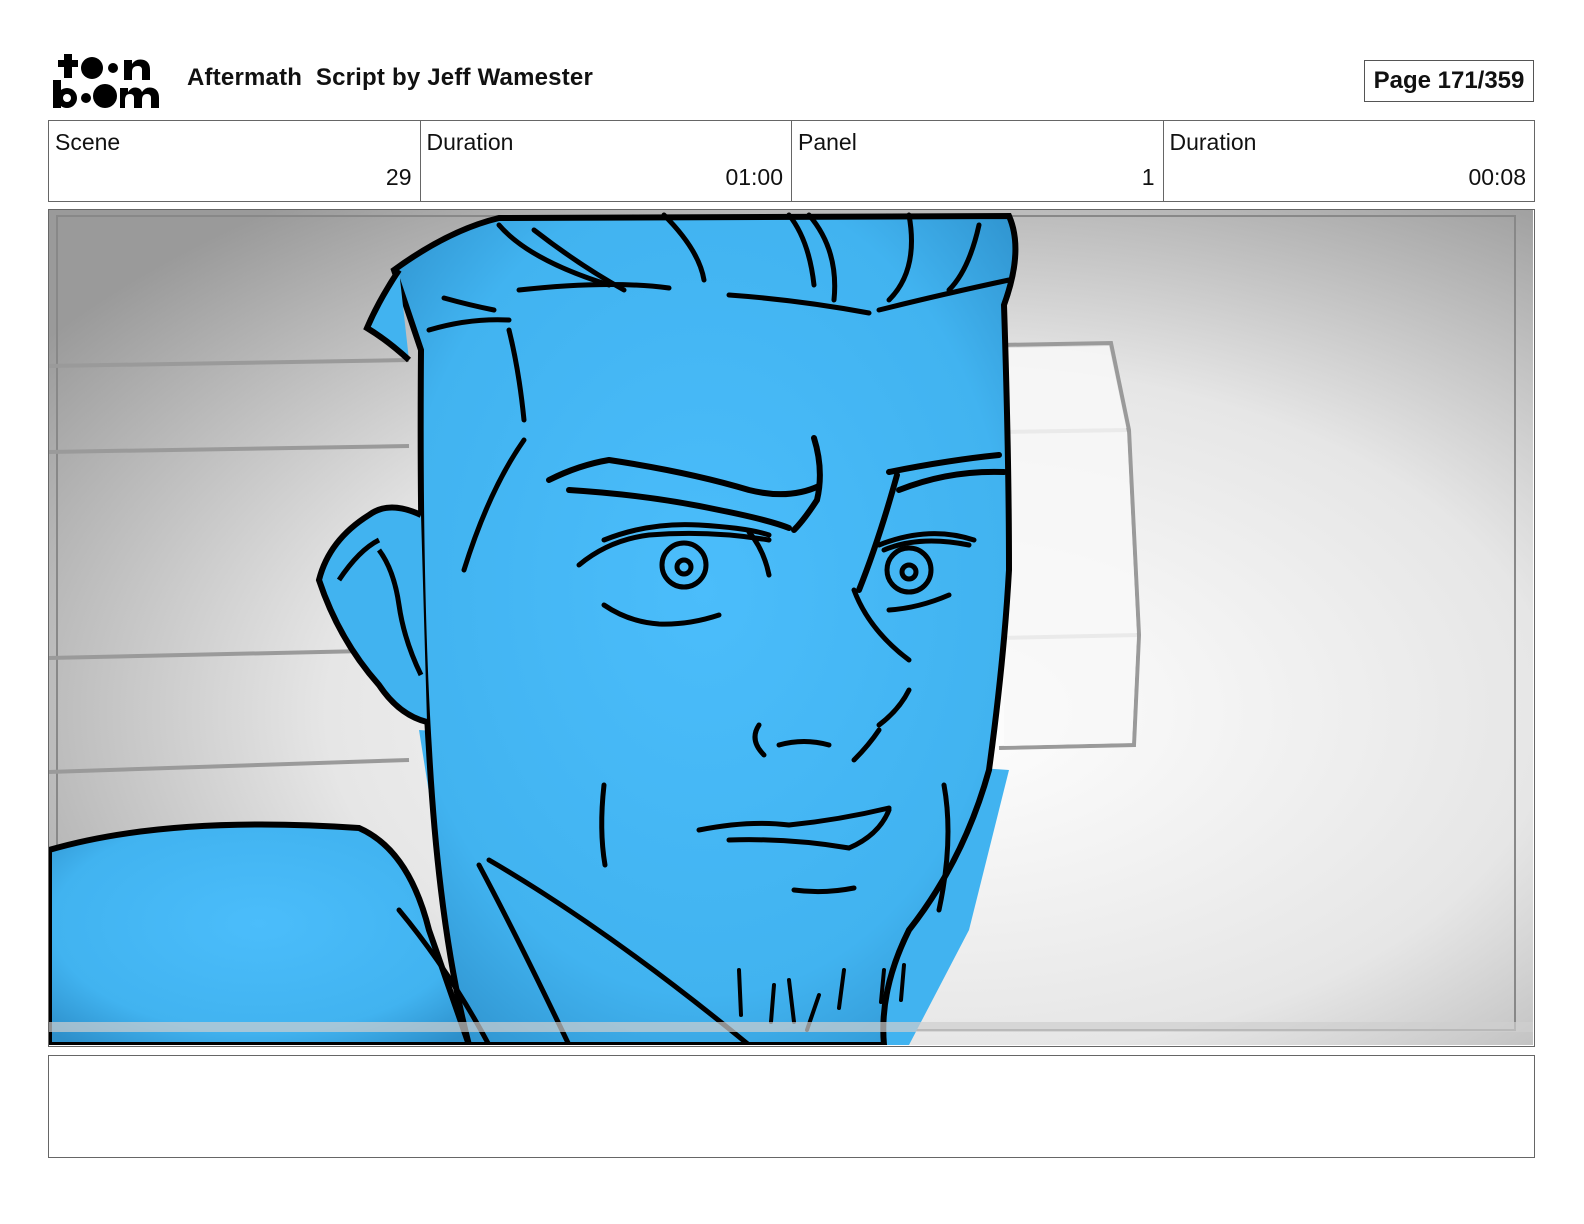  Describe the element at coordinates (1497, 177) in the screenshot. I see `panel-duration-value: 00:08` at that location.